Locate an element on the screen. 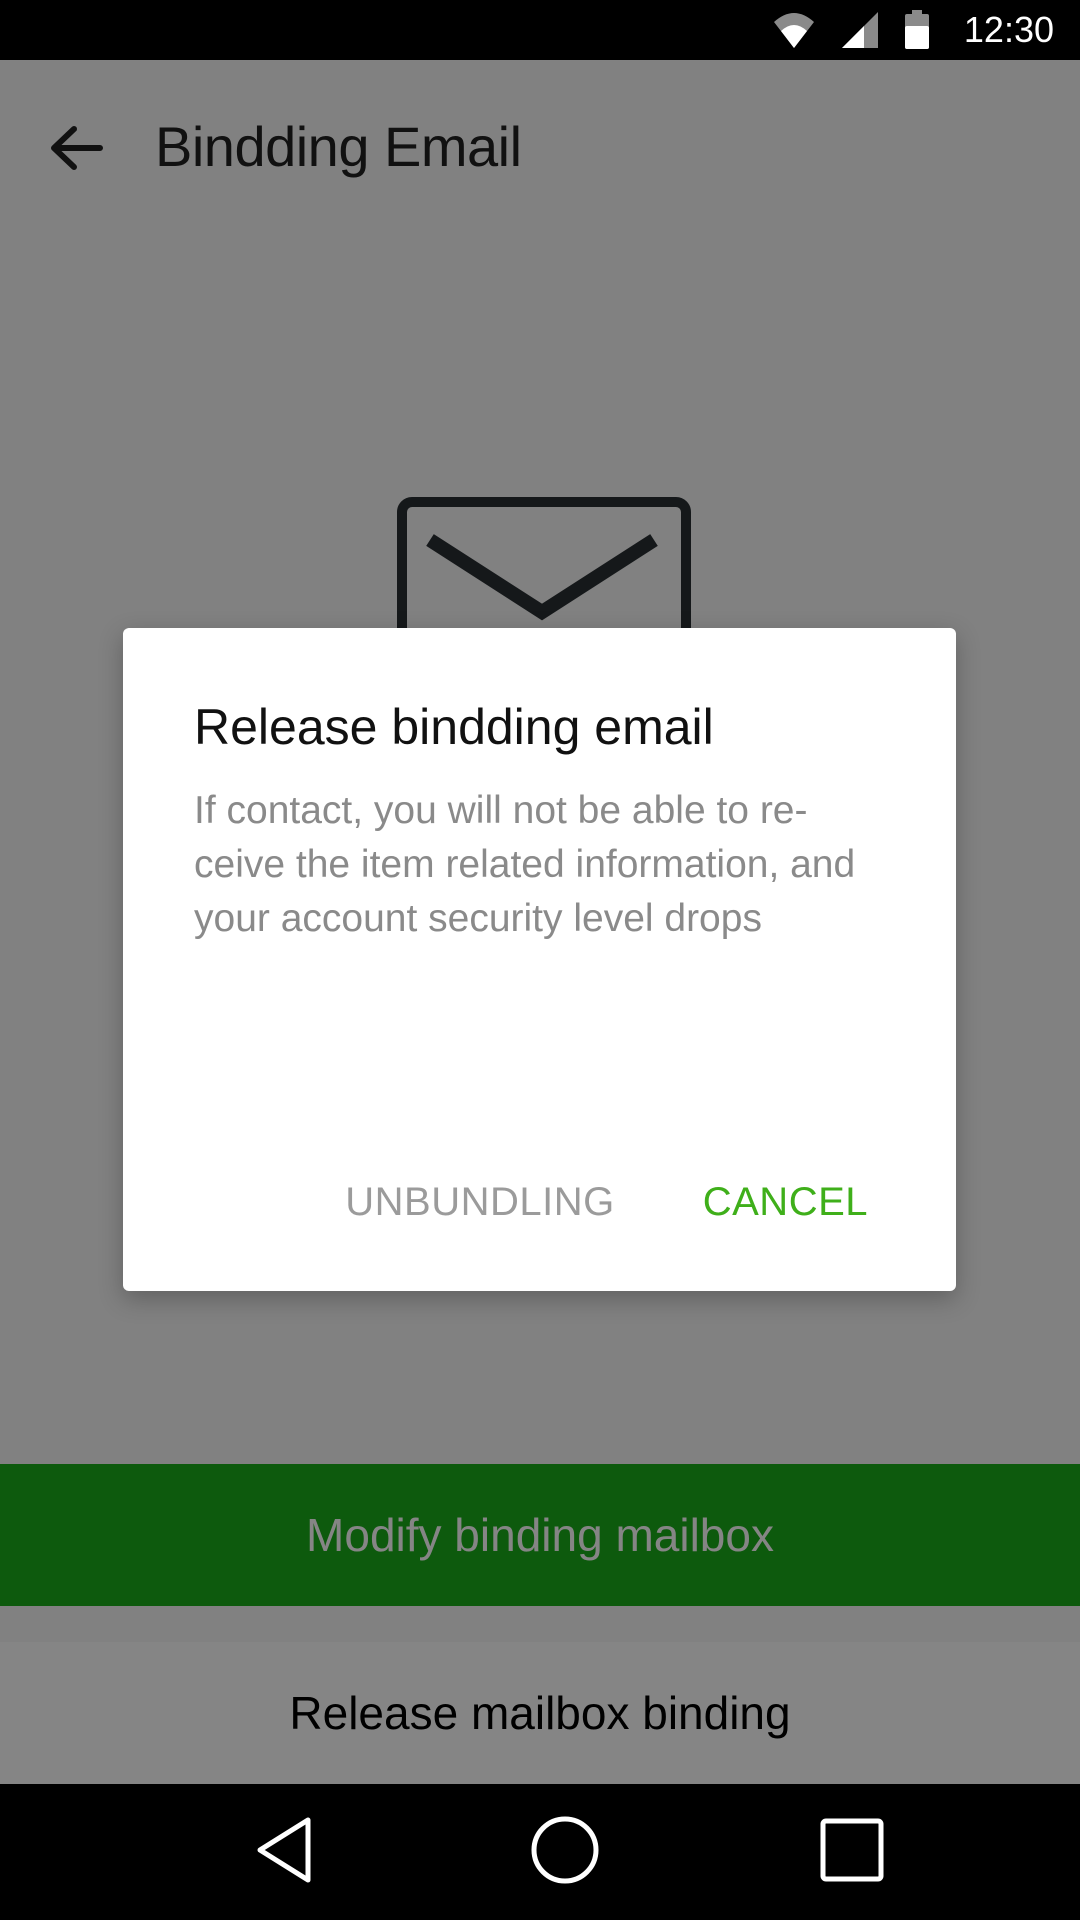 The width and height of the screenshot is (1080, 1920). nav-recents-button is located at coordinates (852, 1852).